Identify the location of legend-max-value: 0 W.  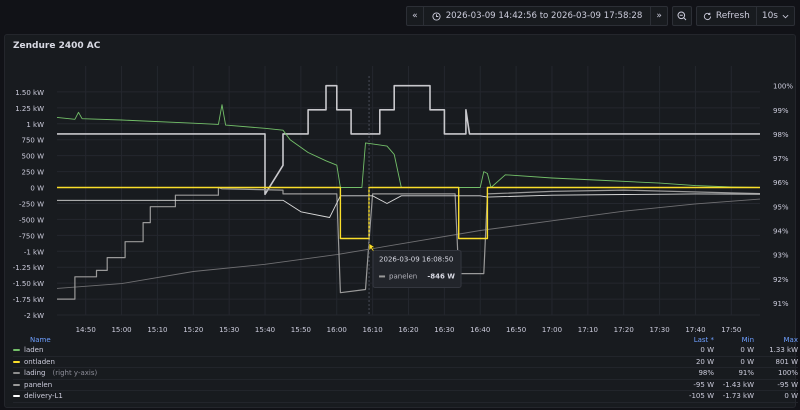
(791, 396).